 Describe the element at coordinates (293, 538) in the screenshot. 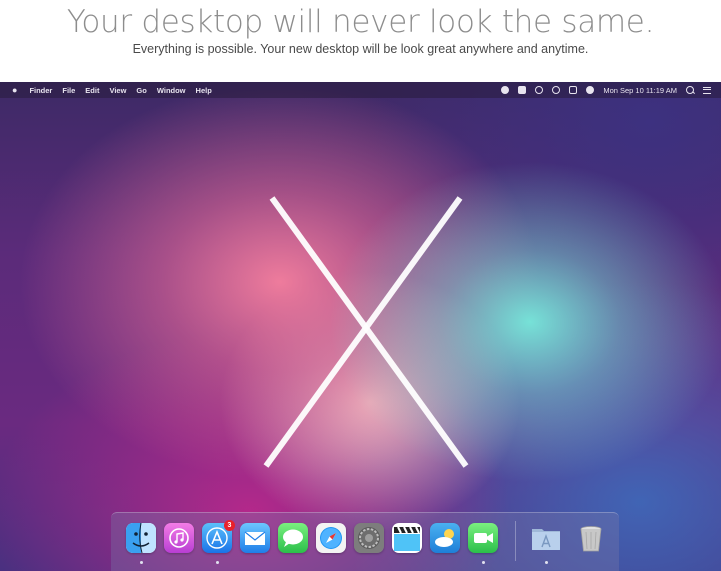

I see `messages-icon` at that location.